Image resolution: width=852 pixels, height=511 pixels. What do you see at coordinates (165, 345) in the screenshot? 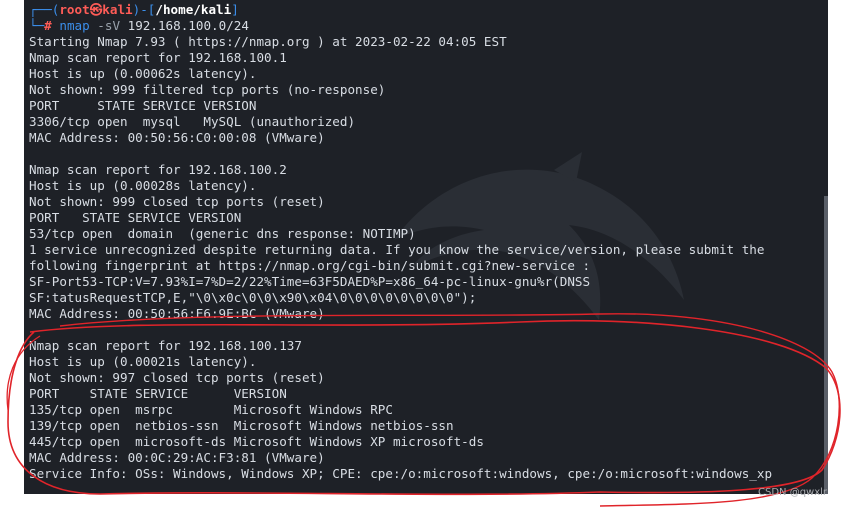
I see `output-line: Nmap scan report for 192.168.100.137` at bounding box center [165, 345].